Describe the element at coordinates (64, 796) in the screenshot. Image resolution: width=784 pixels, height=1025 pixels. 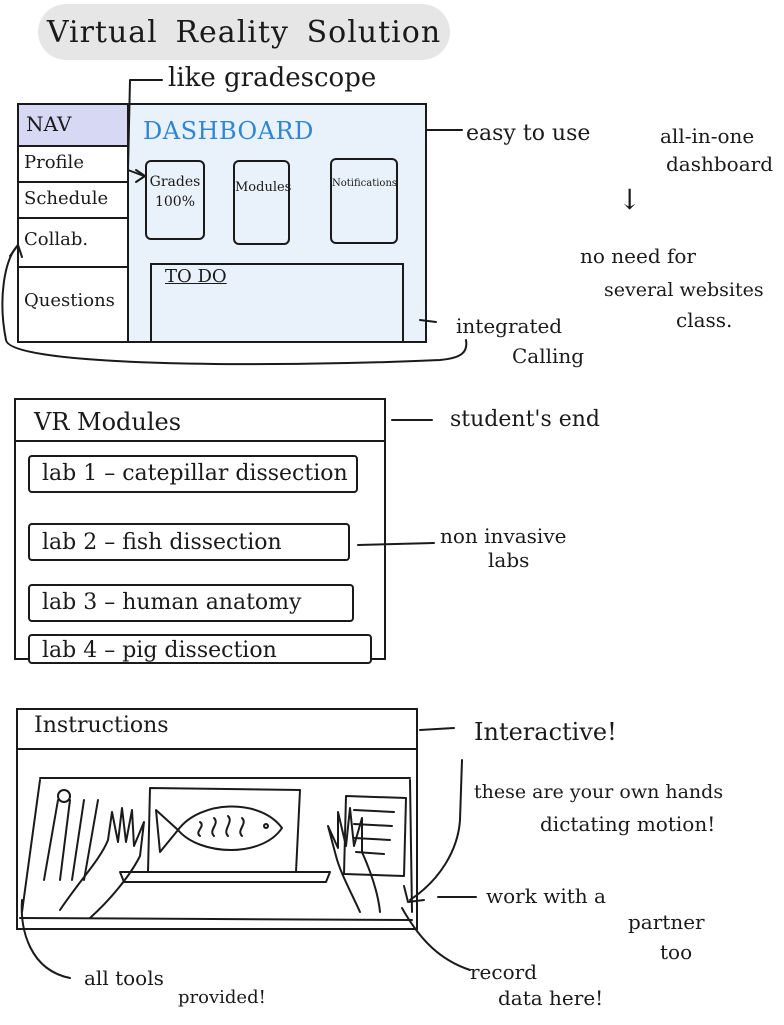
I see `tool-tip-icon` at that location.